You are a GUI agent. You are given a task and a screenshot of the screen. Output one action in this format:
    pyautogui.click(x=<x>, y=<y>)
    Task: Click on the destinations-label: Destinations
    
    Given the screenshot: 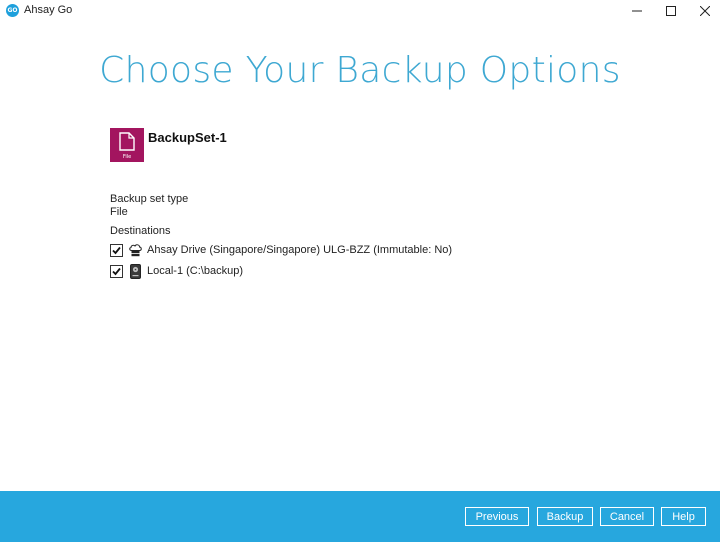 What is the action you would take?
    pyautogui.click(x=140, y=231)
    